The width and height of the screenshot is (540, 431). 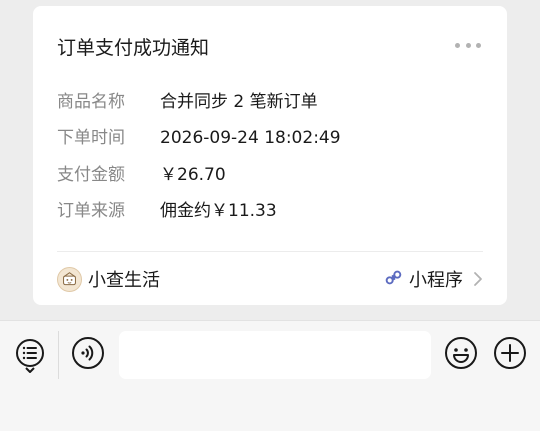 I want to click on more-options-button, so click(x=468, y=45).